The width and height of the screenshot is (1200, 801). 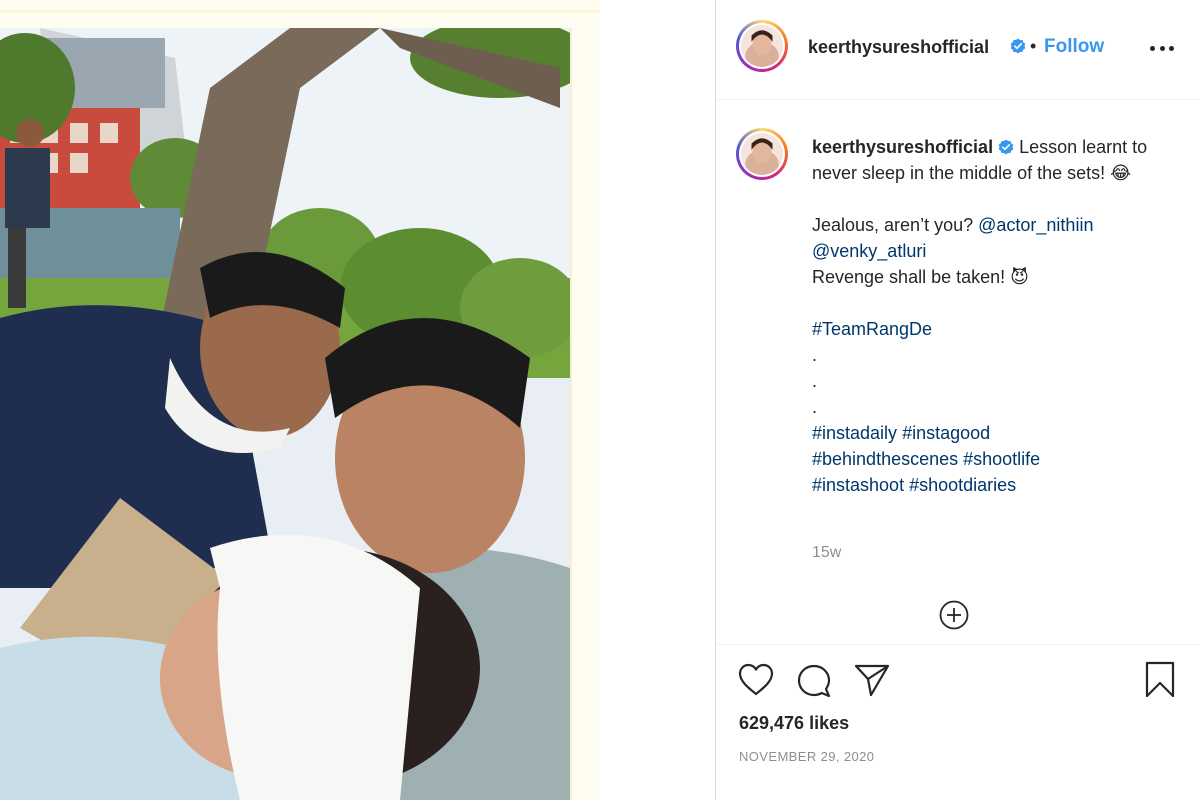 I want to click on divider, so click(x=300, y=11).